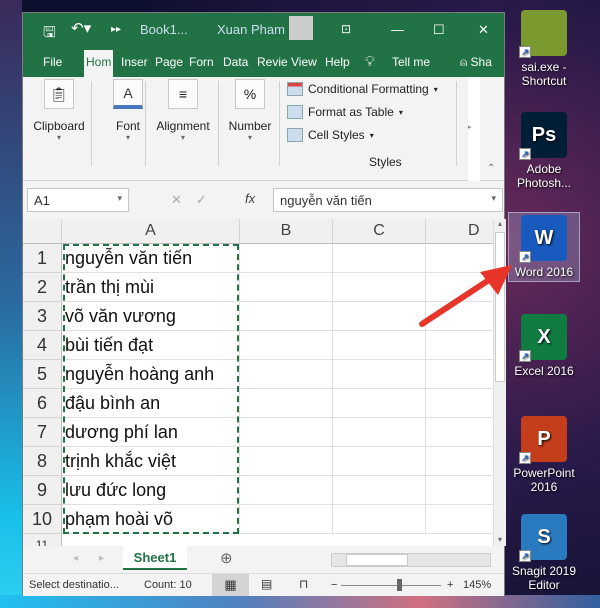 This screenshot has height=608, width=600. Describe the element at coordinates (397, 29) in the screenshot. I see `minimize-button: —` at that location.